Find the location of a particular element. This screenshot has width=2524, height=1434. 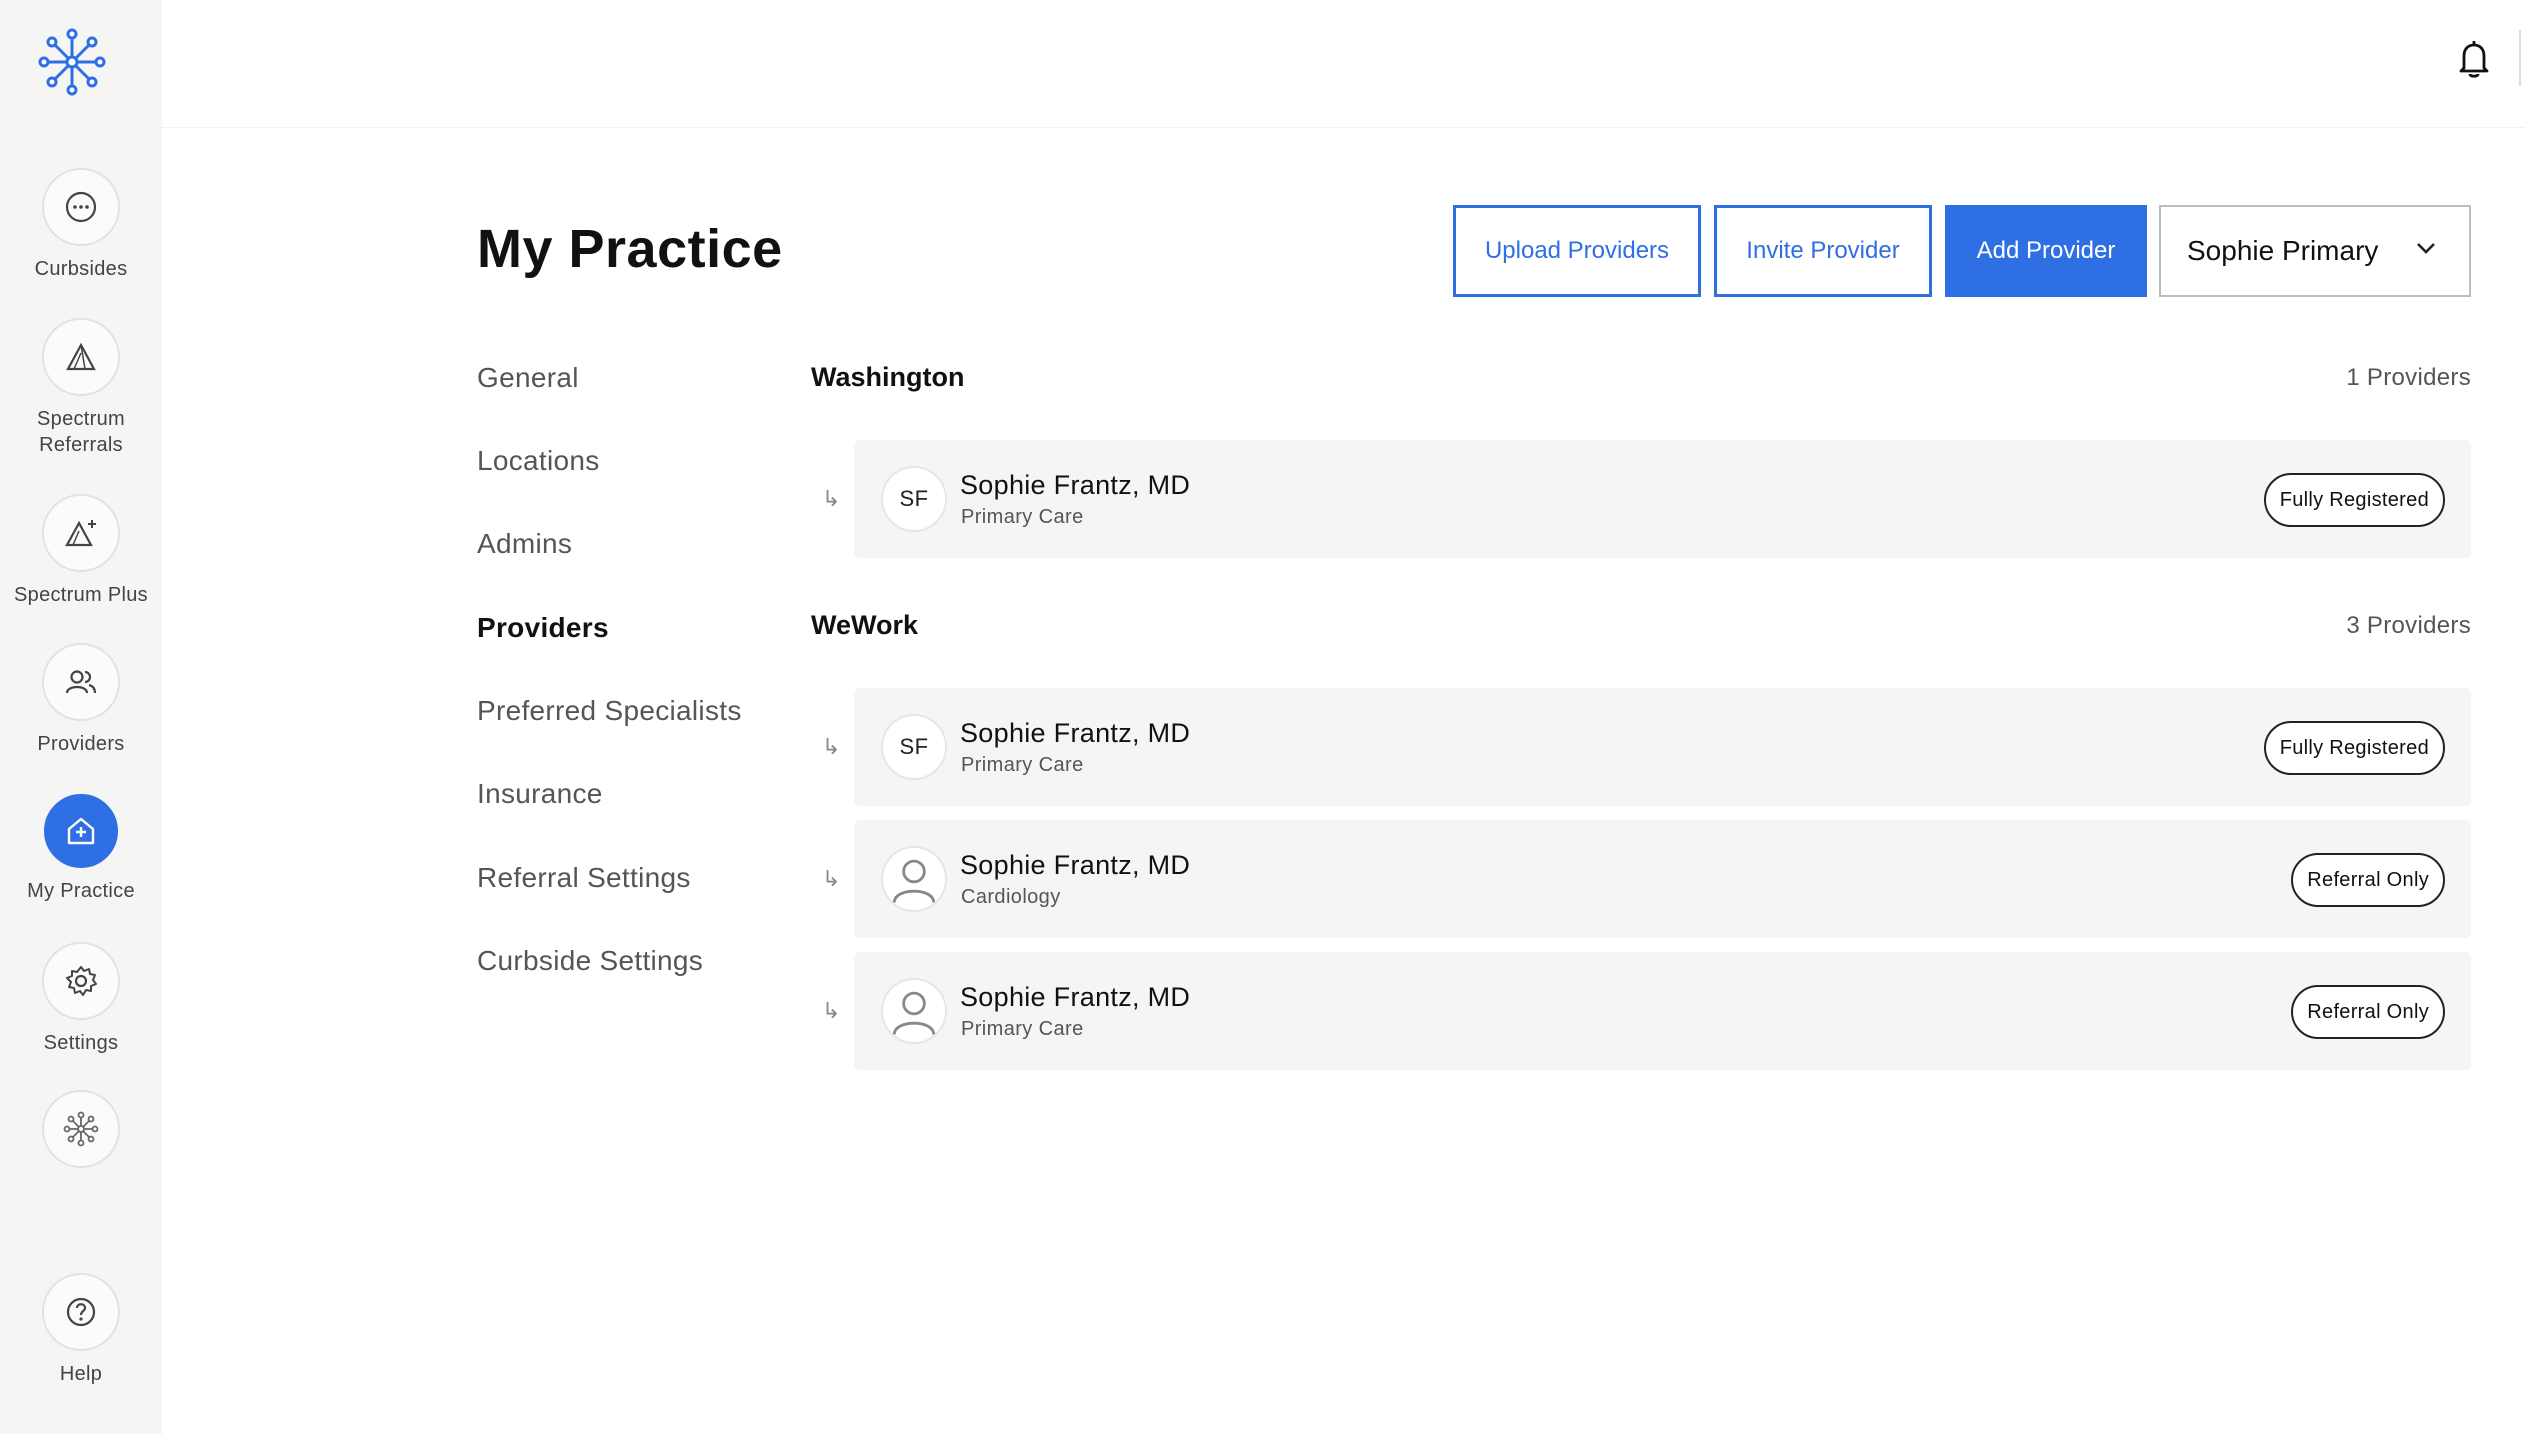

invite-provider-button: Invite Provider is located at coordinates (1823, 251).